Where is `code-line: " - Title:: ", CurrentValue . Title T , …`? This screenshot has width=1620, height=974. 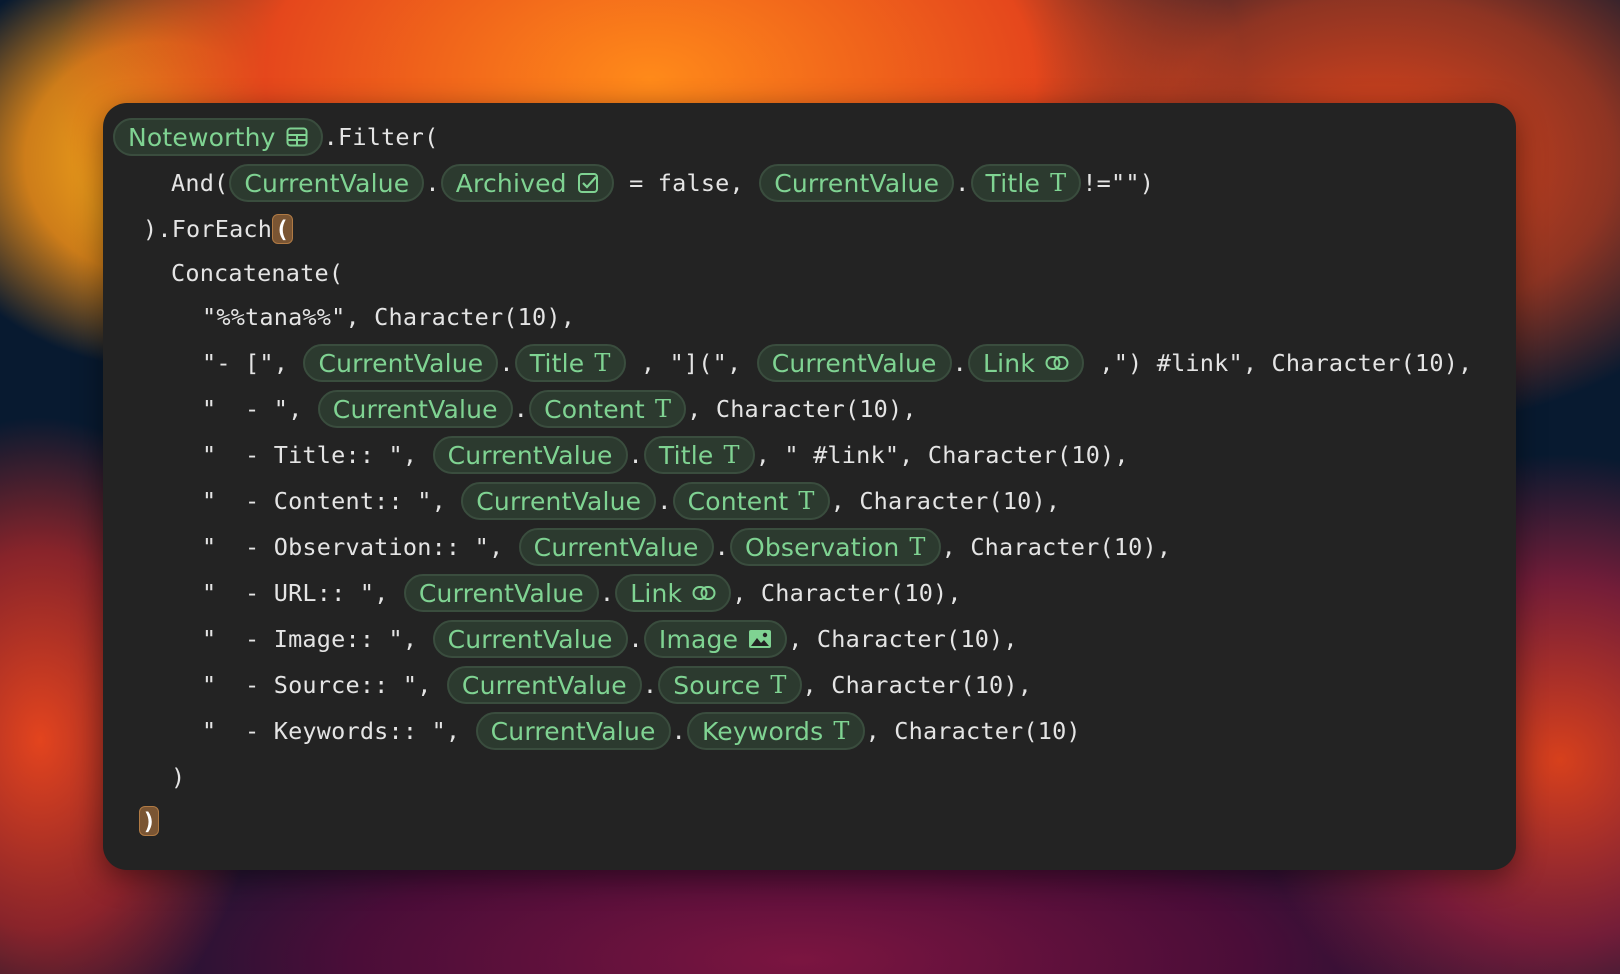 code-line: " - Title:: ", CurrentValue . Title T , … is located at coordinates (665, 455).